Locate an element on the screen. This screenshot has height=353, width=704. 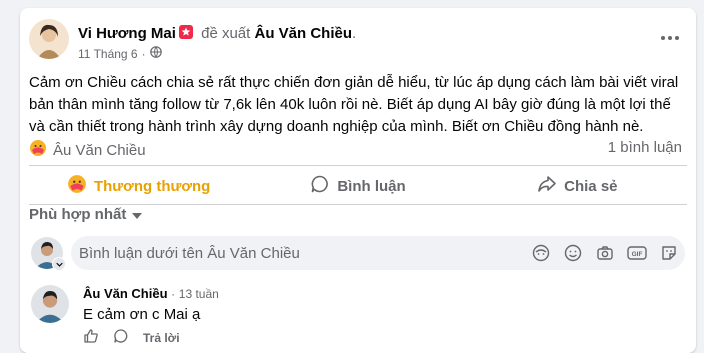
gif-icon: GIF is located at coordinates (637, 253).